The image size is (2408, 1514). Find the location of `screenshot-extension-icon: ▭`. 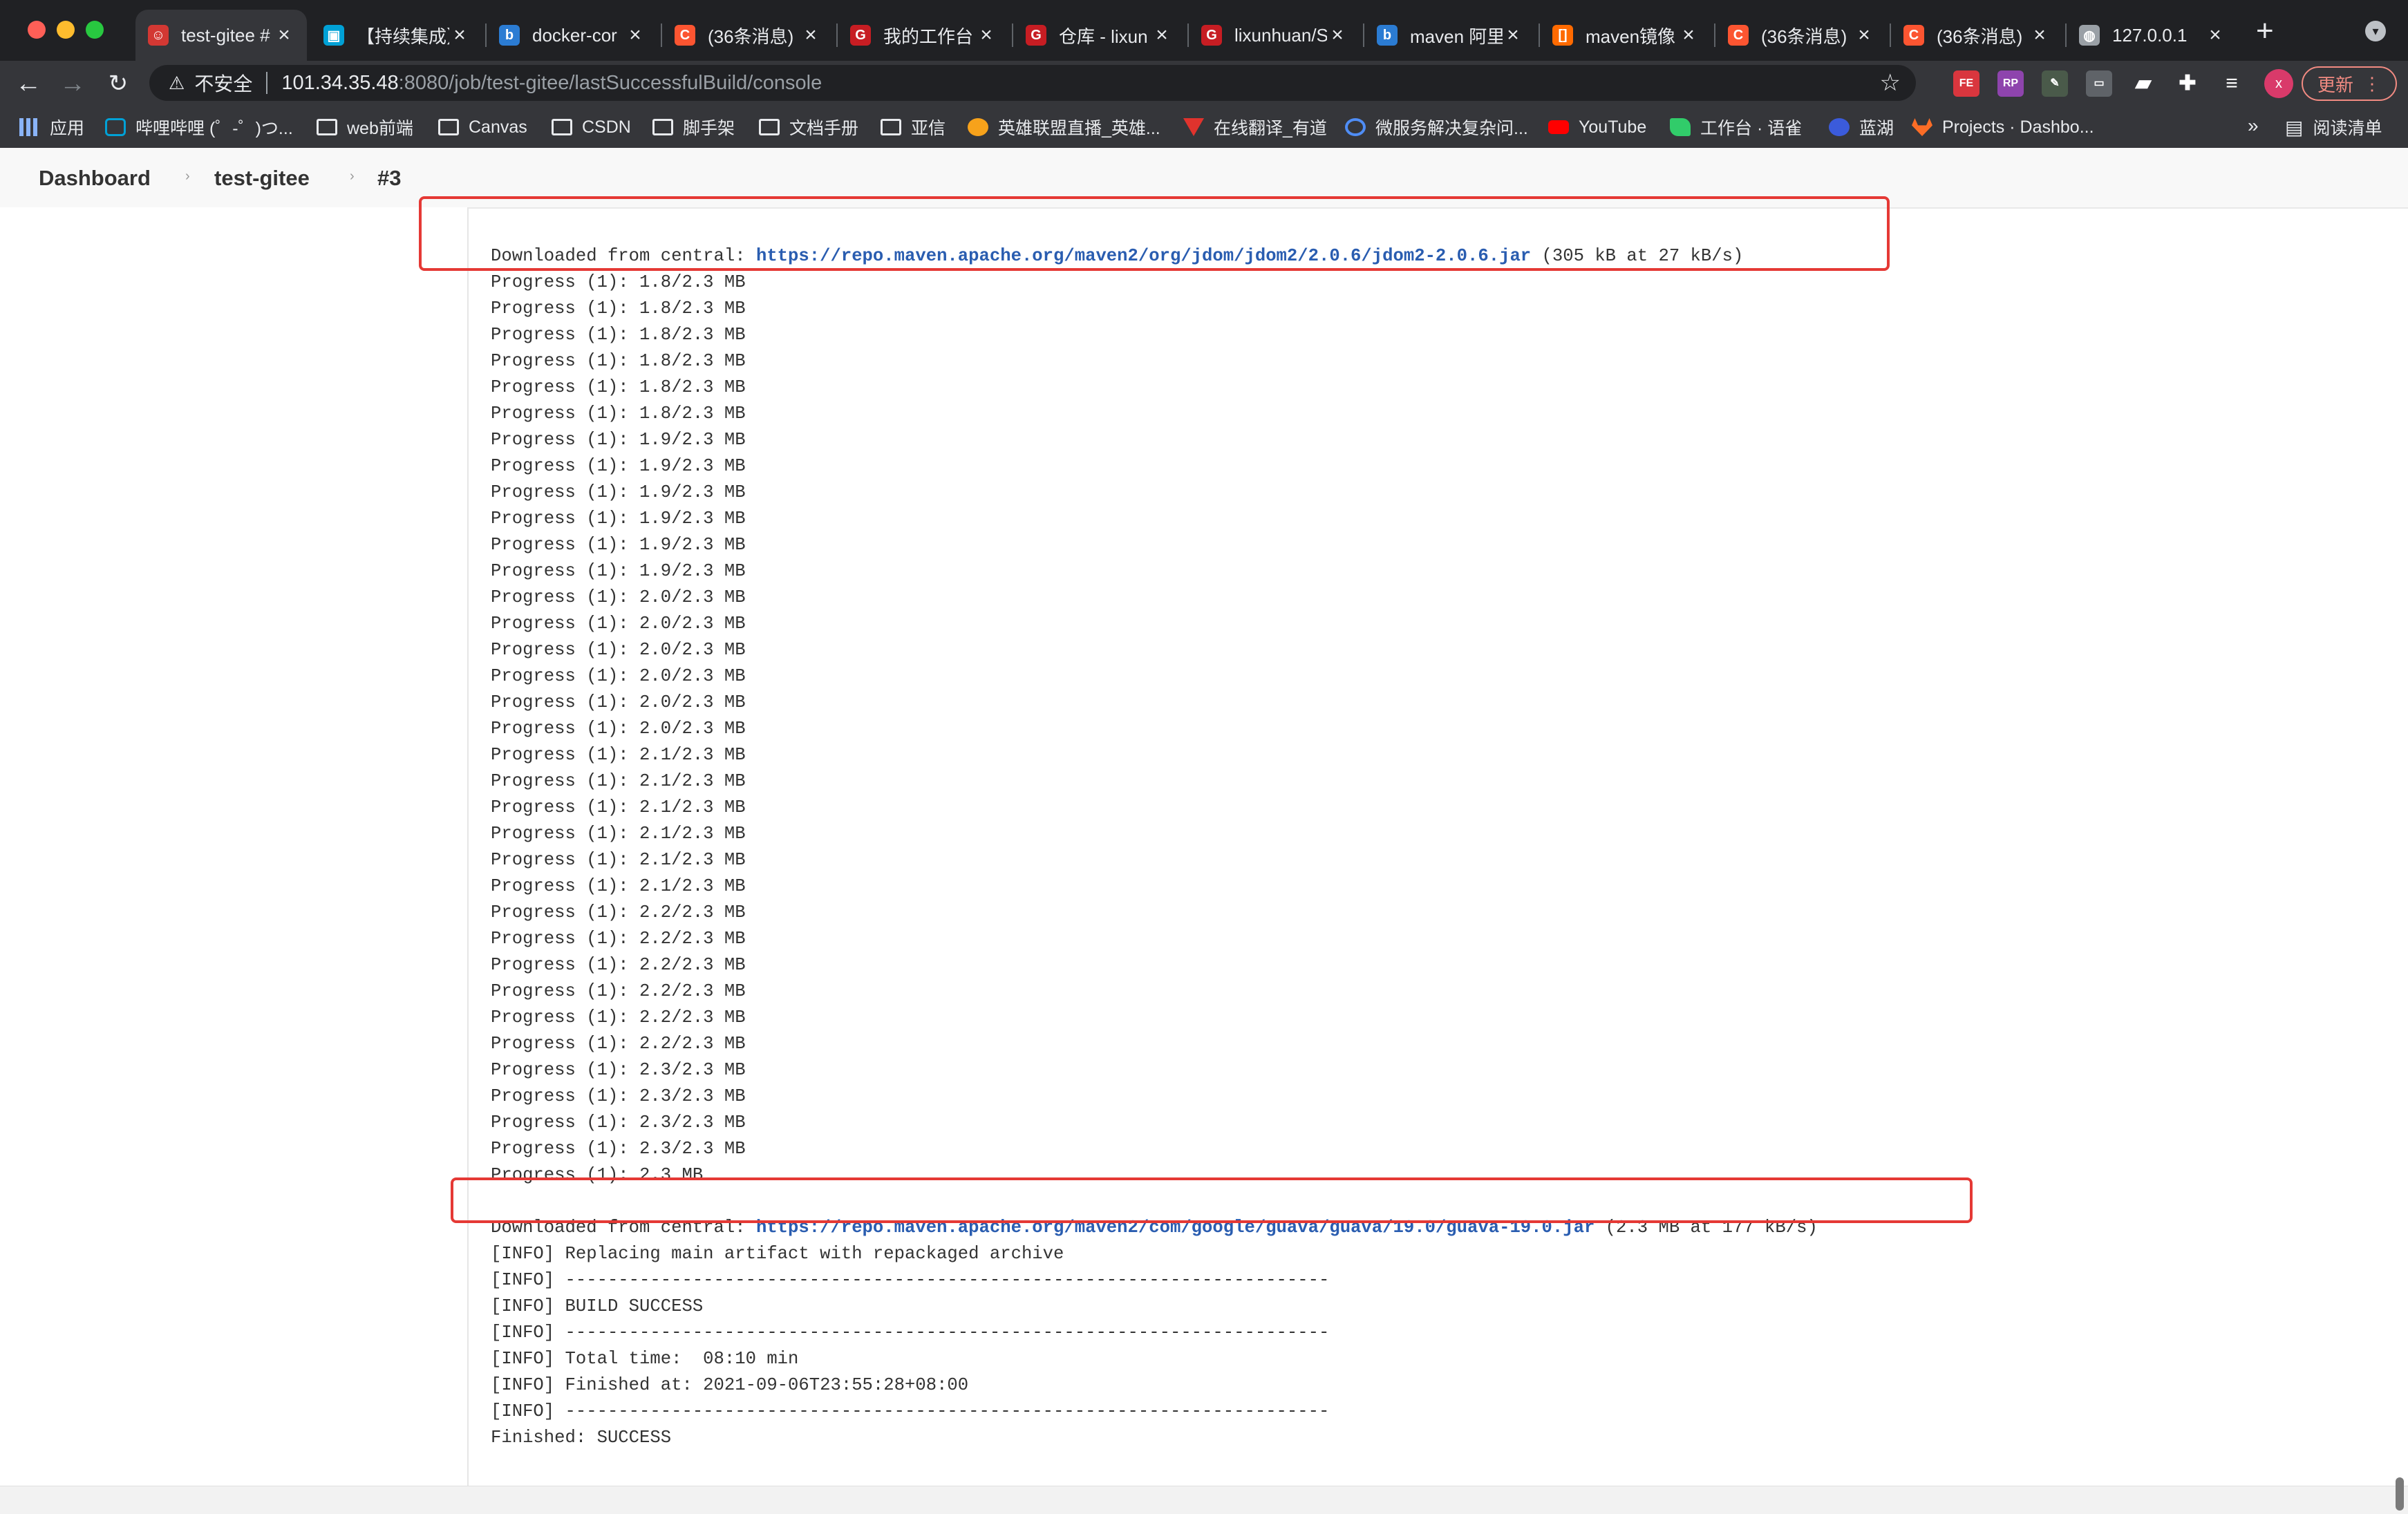

screenshot-extension-icon: ▭ is located at coordinates (2099, 83).